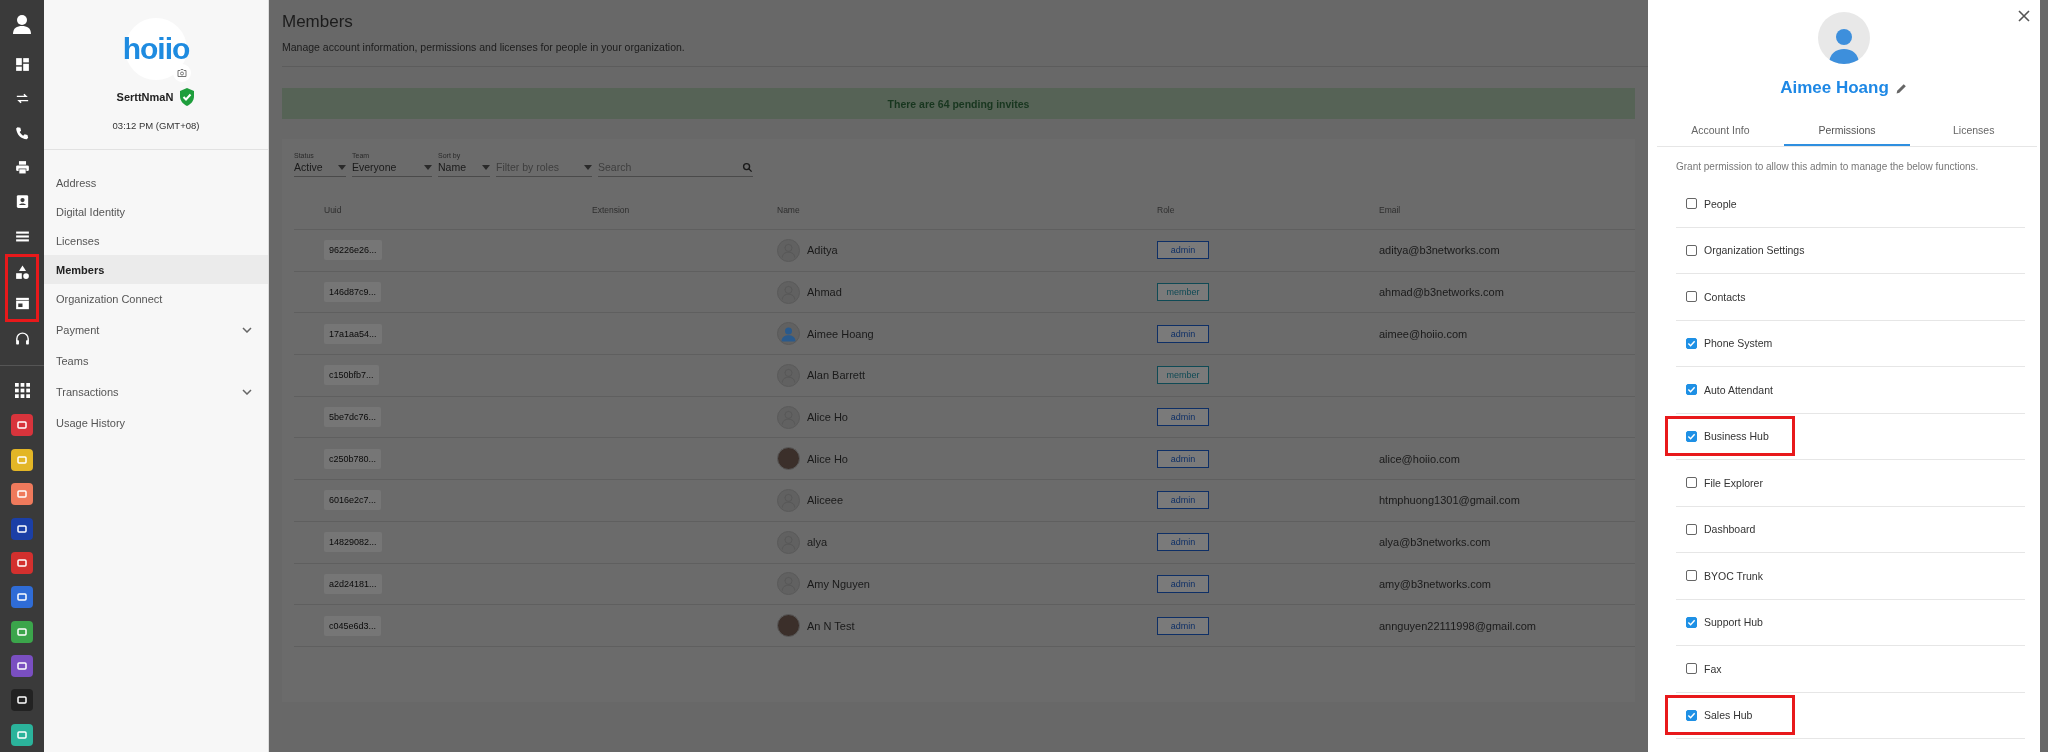 The width and height of the screenshot is (2048, 752). I want to click on permission-checkbox: Business Hub, so click(1722, 436).